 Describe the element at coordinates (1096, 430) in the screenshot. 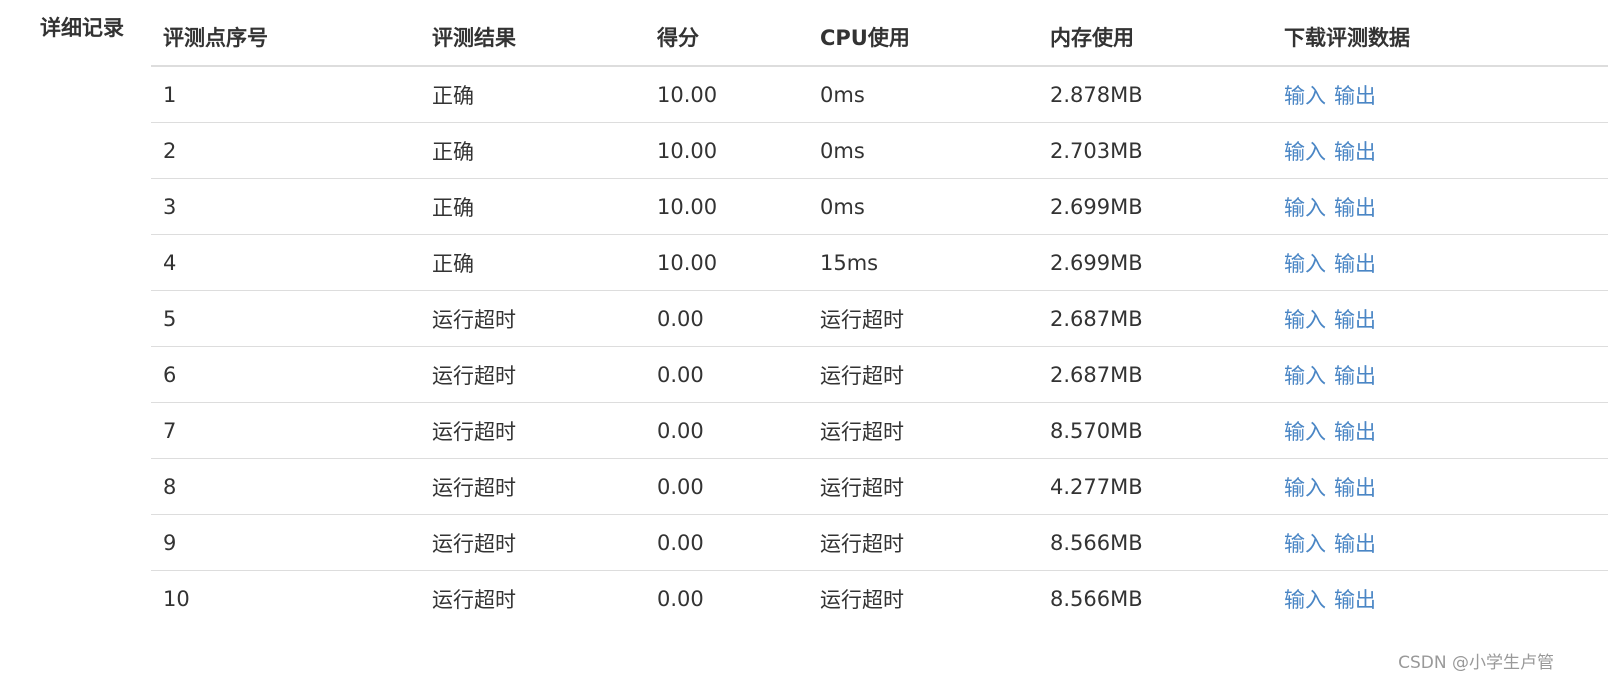

I see `cell-memory: 8.570MB` at that location.